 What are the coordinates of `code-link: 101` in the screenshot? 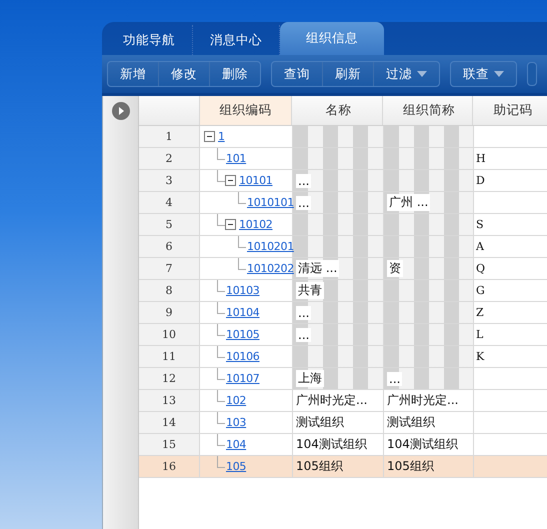 It's located at (235, 158).